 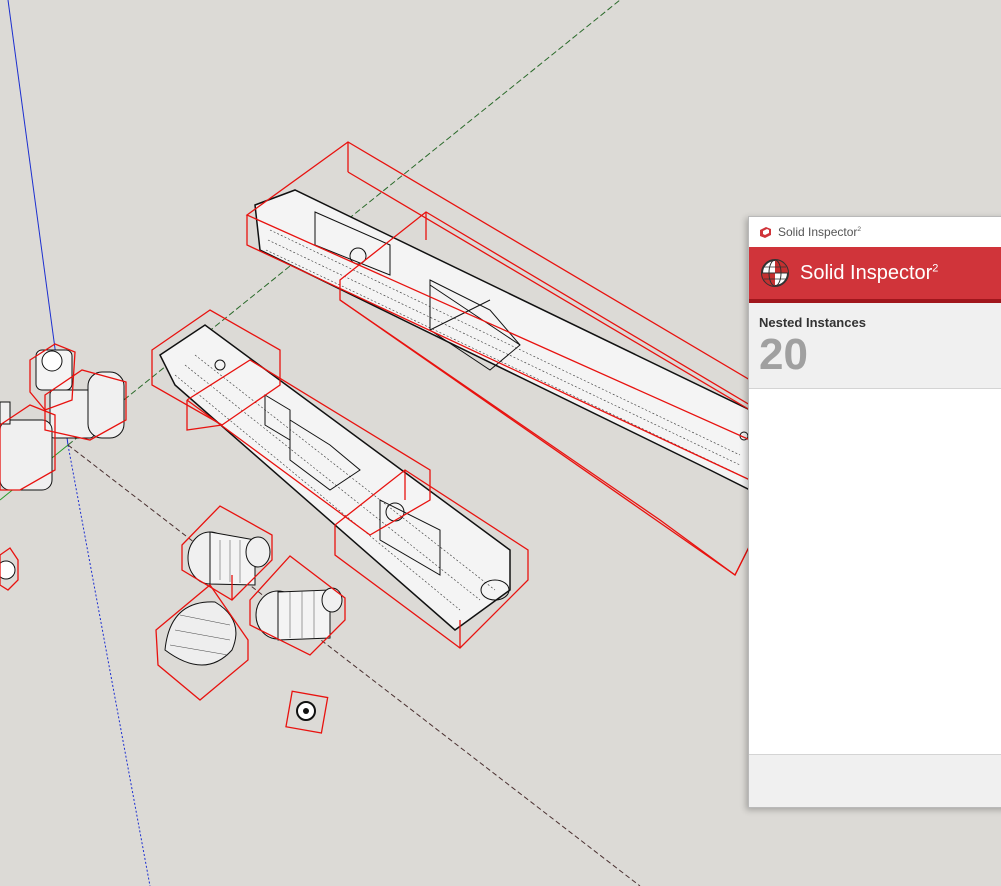 What do you see at coordinates (200, 633) in the screenshot?
I see `small-part-dome` at bounding box center [200, 633].